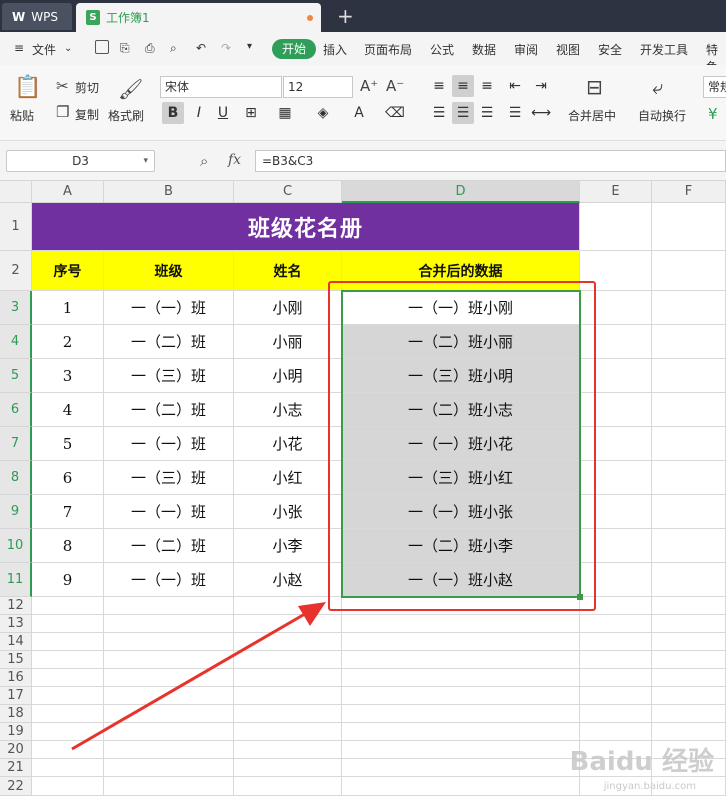 Image resolution: width=726 pixels, height=796 pixels. What do you see at coordinates (649, 786) in the screenshot?
I see `watermark-url: jingyan.baidu.com` at bounding box center [649, 786].